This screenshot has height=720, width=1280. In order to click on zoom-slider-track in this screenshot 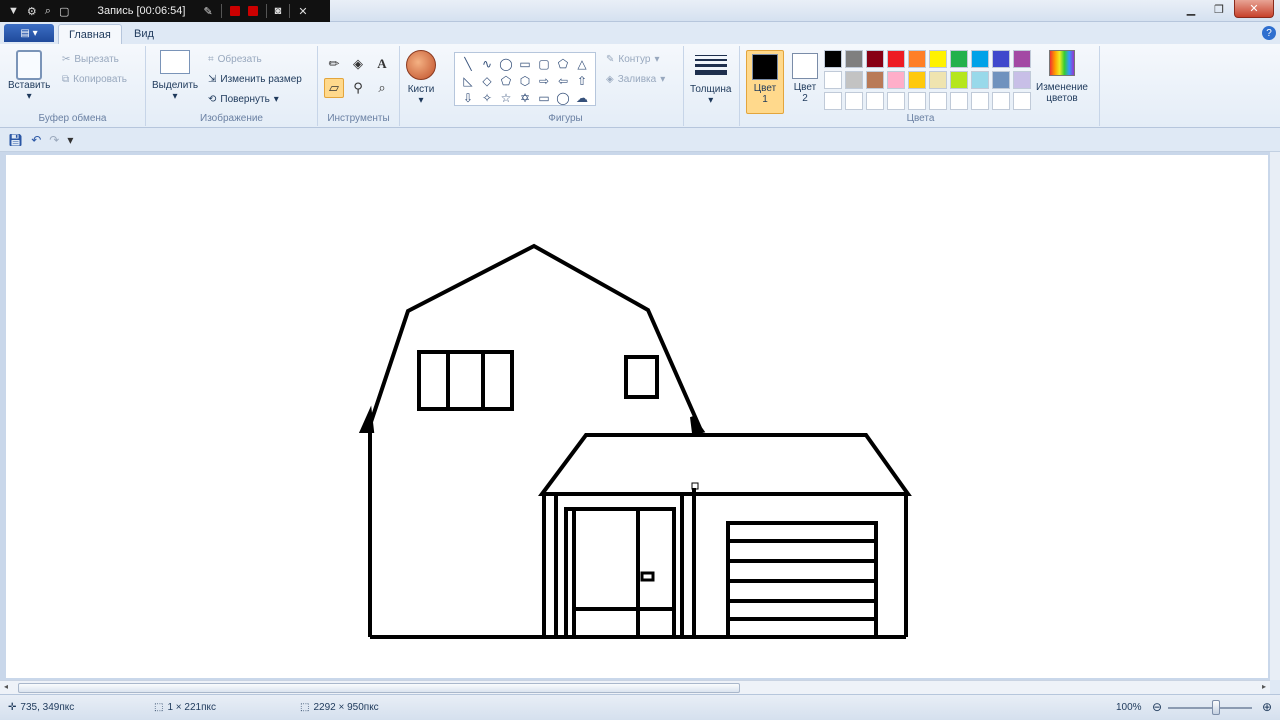, I will do `click(1210, 708)`.